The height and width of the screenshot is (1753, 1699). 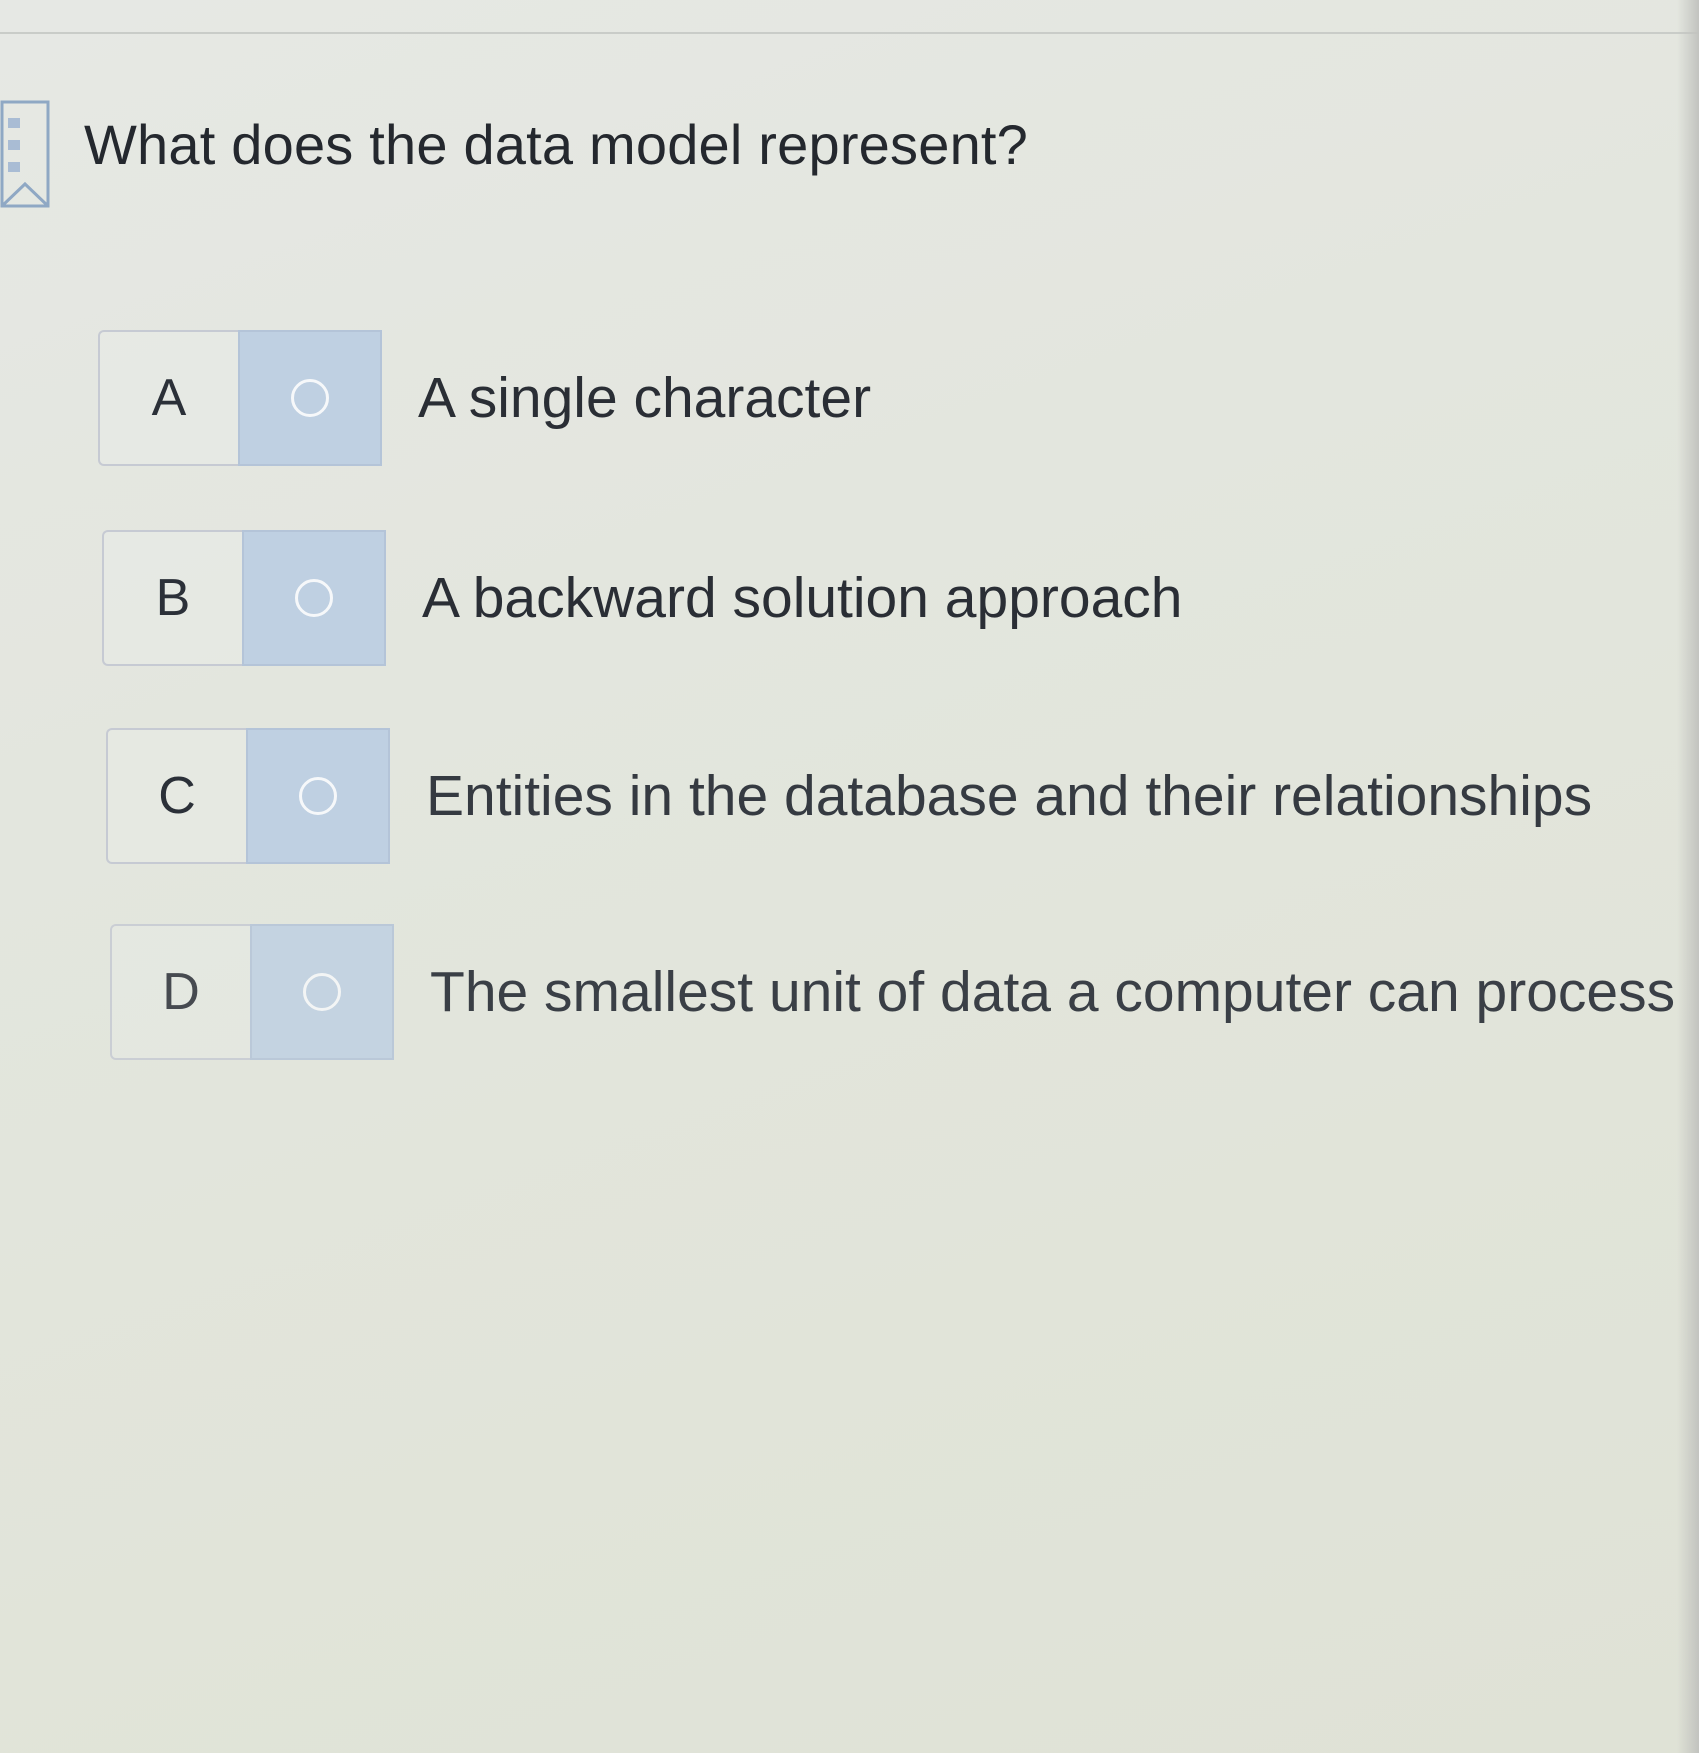 I want to click on option-letter: C, so click(x=176, y=796).